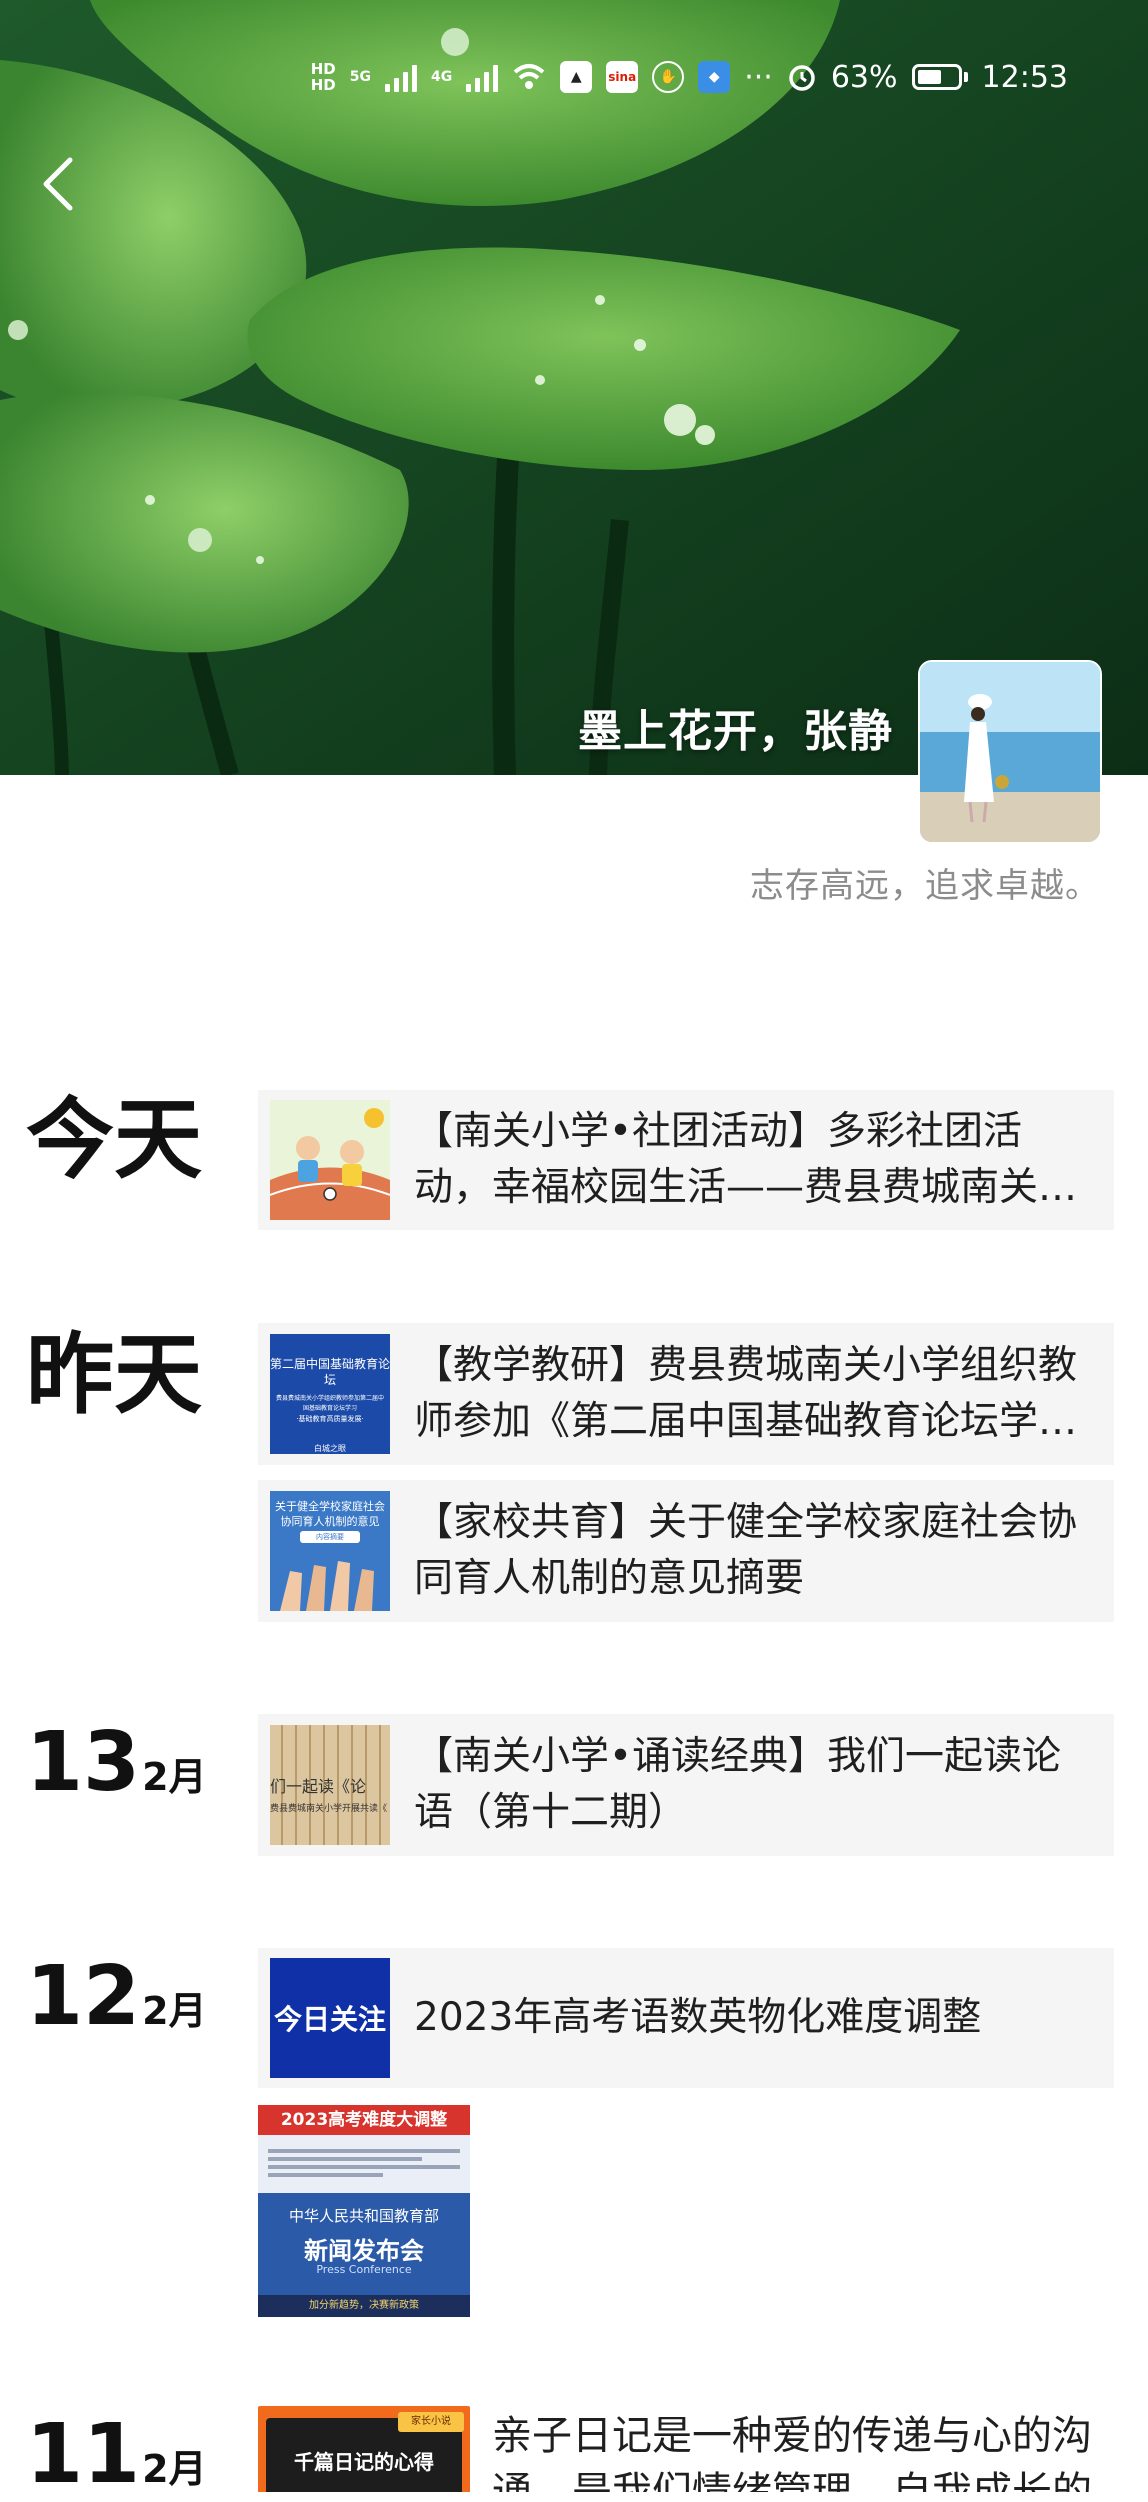  Describe the element at coordinates (364, 2269) in the screenshot. I see `image-event-en: Press Conference` at that location.